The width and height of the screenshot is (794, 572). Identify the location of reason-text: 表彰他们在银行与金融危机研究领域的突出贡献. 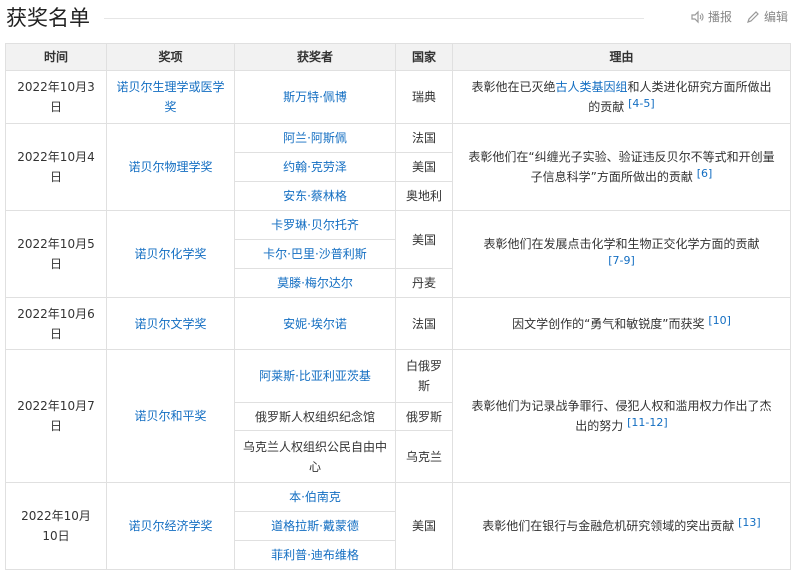
(608, 526).